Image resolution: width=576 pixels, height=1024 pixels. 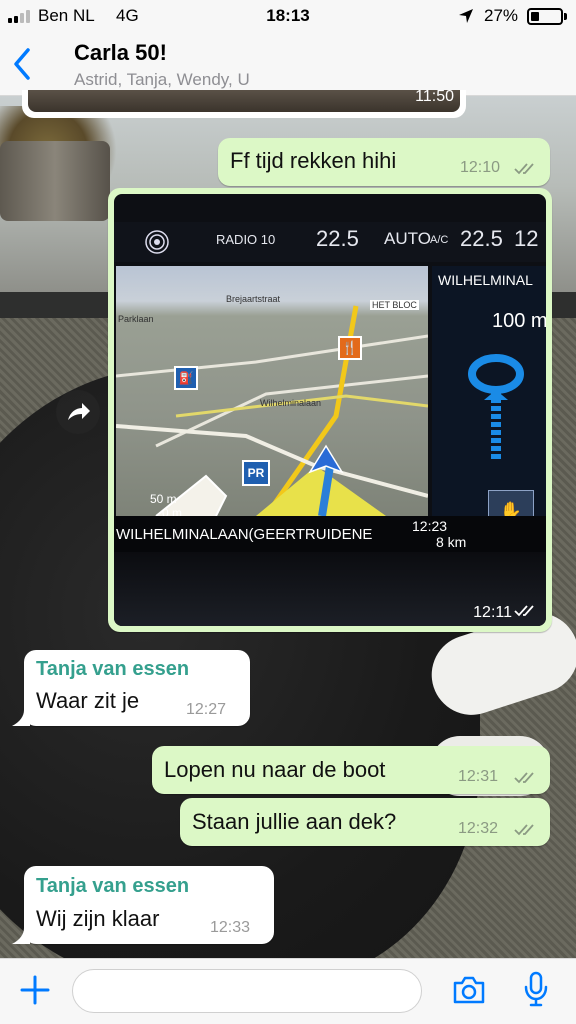 What do you see at coordinates (186, 378) in the screenshot?
I see `fuel-station-icon: ⛽` at bounding box center [186, 378].